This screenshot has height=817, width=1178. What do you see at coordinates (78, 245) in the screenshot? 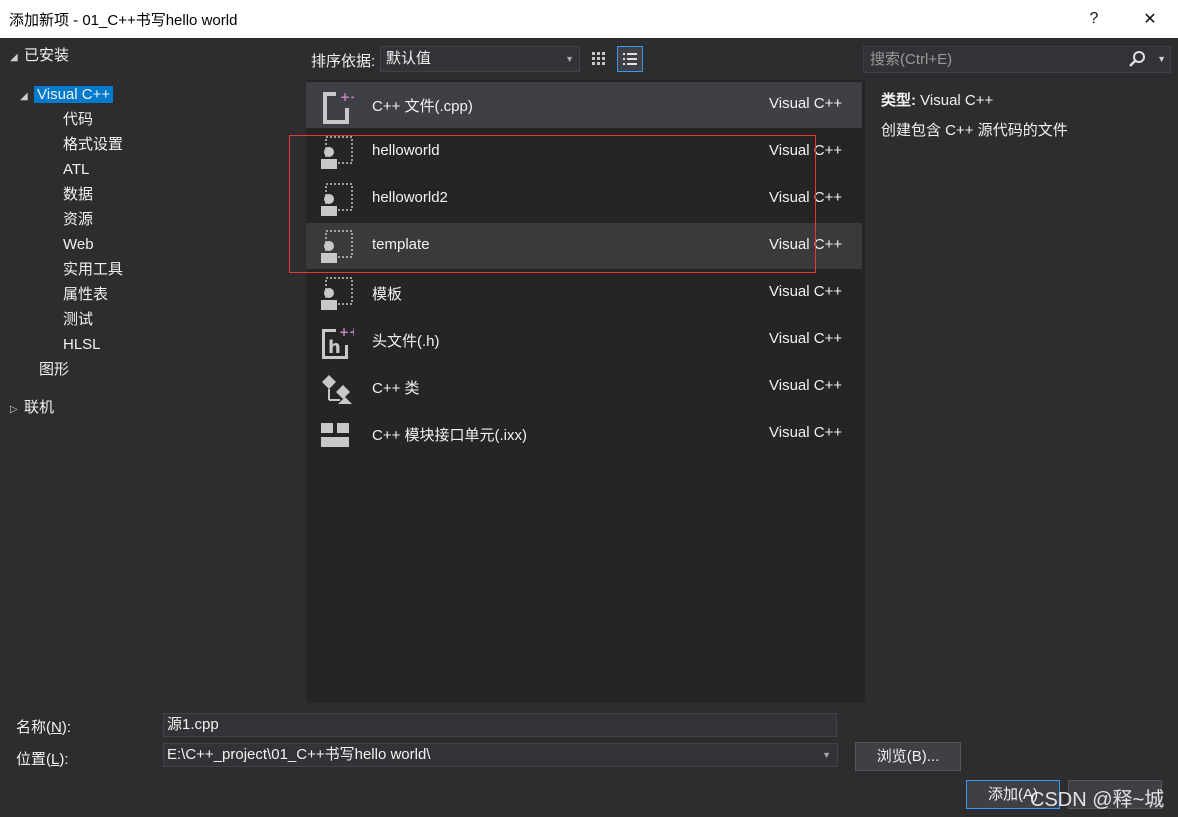
I see `tree-item-web: Web` at bounding box center [78, 245].